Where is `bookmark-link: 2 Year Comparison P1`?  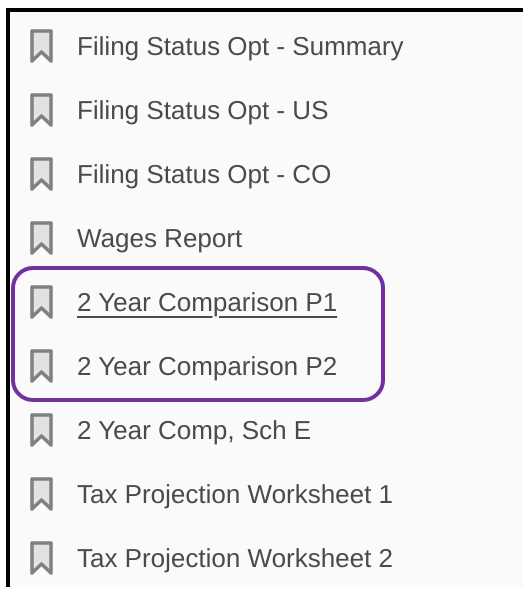 bookmark-link: 2 Year Comparison P1 is located at coordinates (207, 302).